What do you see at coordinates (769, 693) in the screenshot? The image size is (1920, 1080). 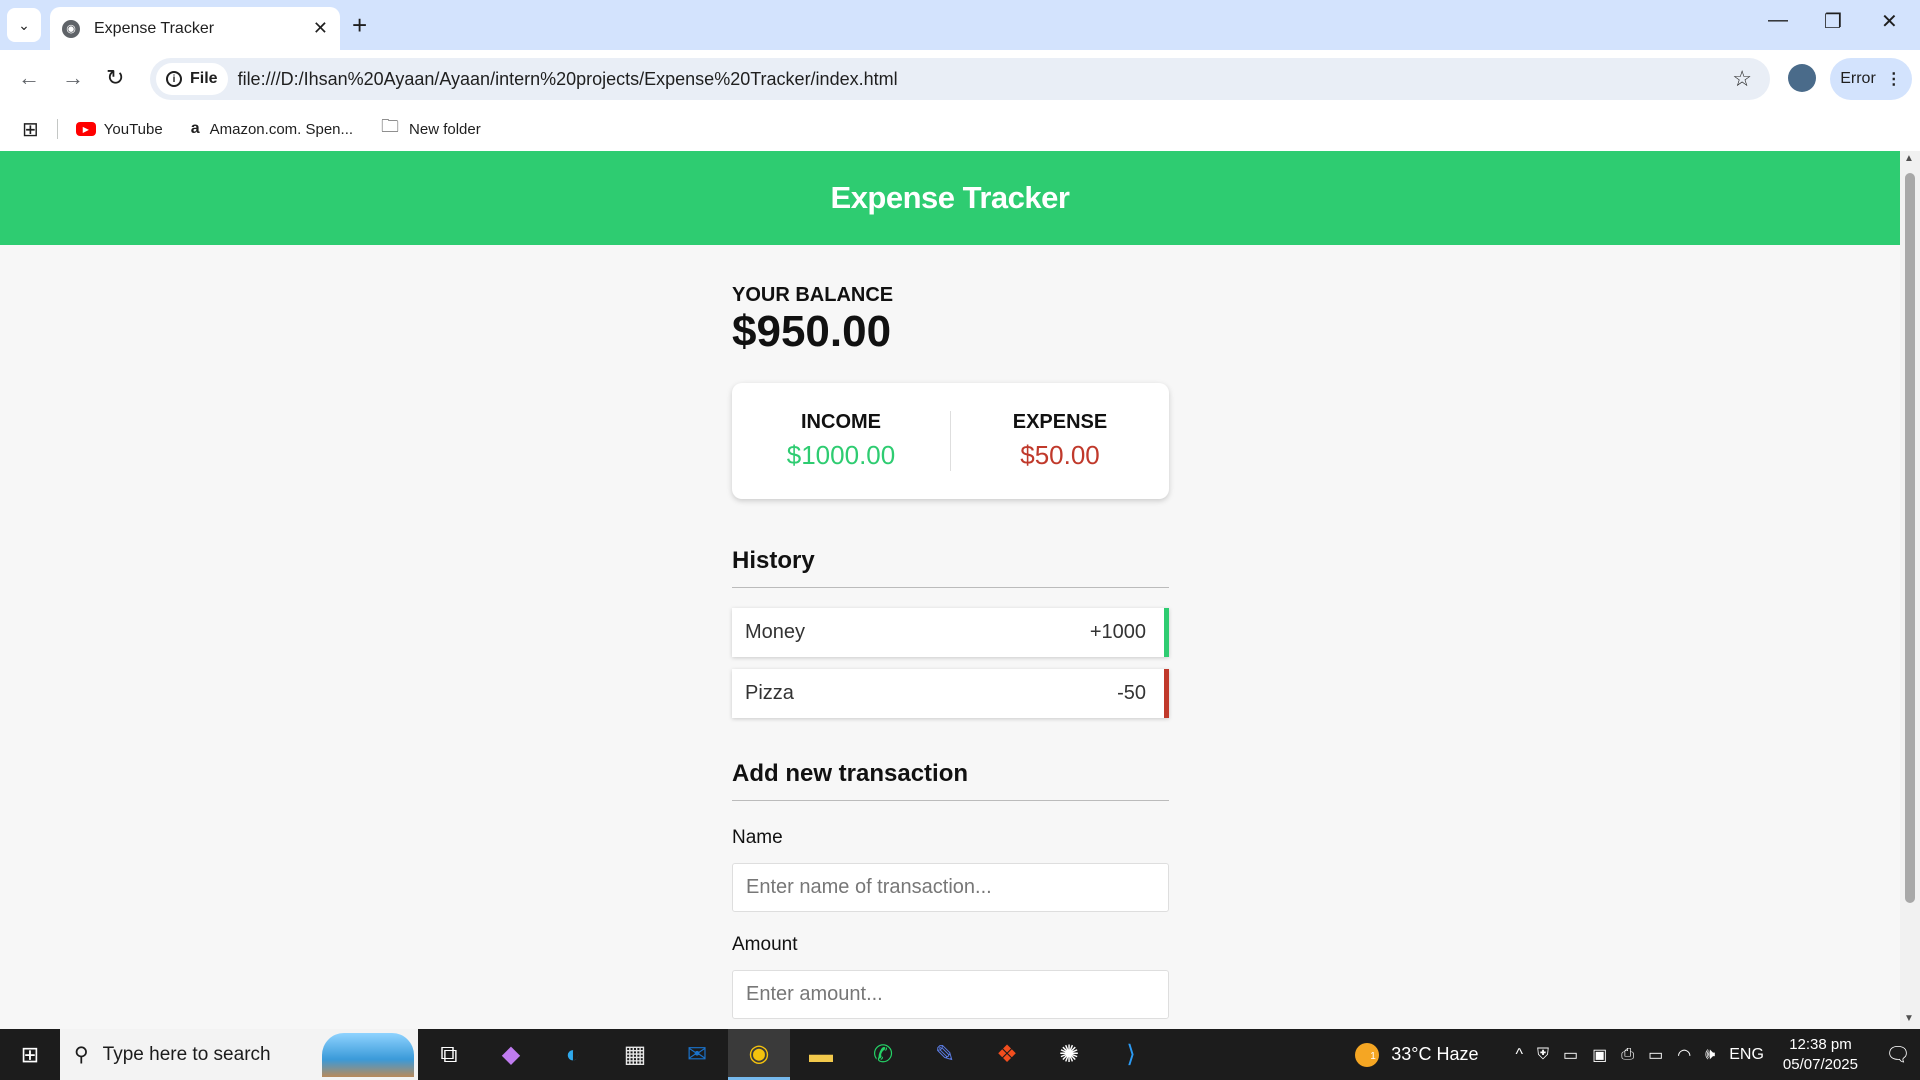 I see `transaction-name: Pizza` at bounding box center [769, 693].